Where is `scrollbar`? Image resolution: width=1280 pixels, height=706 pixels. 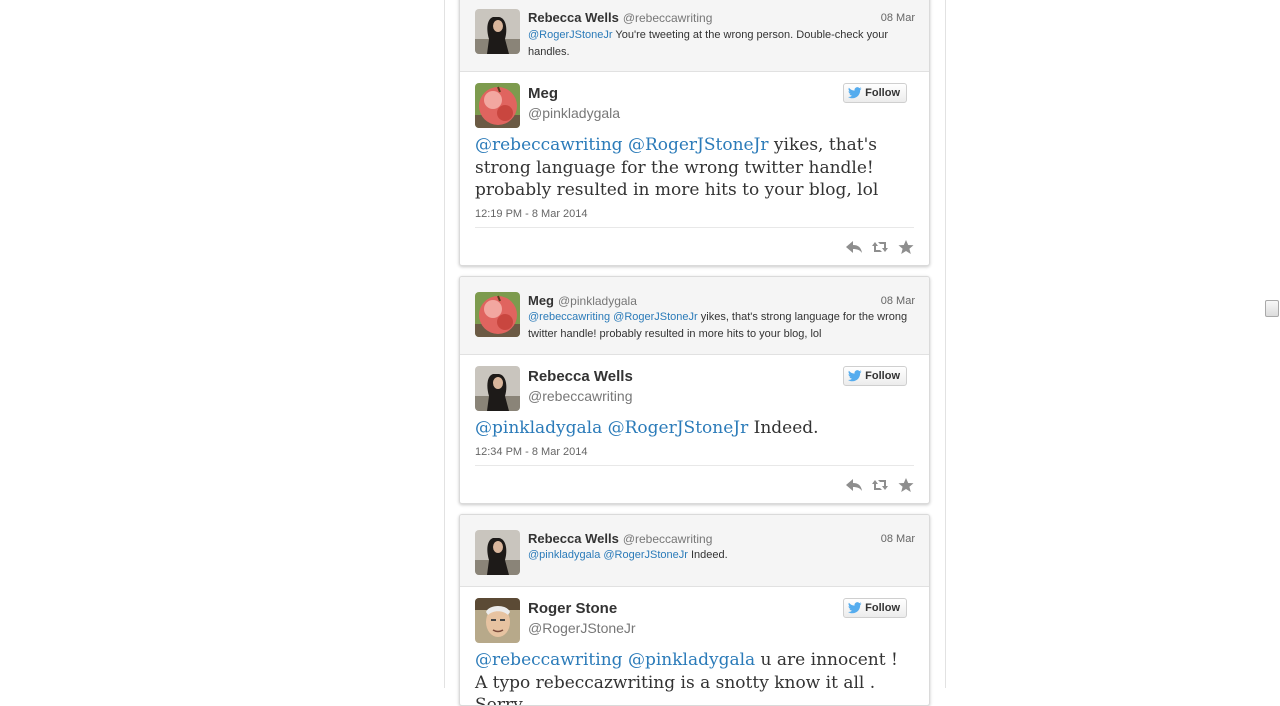
scrollbar is located at coordinates (1271, 344).